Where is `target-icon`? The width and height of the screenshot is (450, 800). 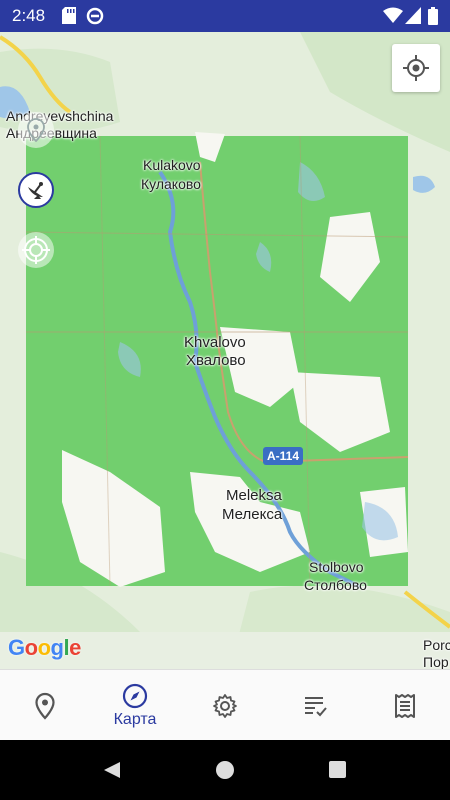 target-icon is located at coordinates (36, 250).